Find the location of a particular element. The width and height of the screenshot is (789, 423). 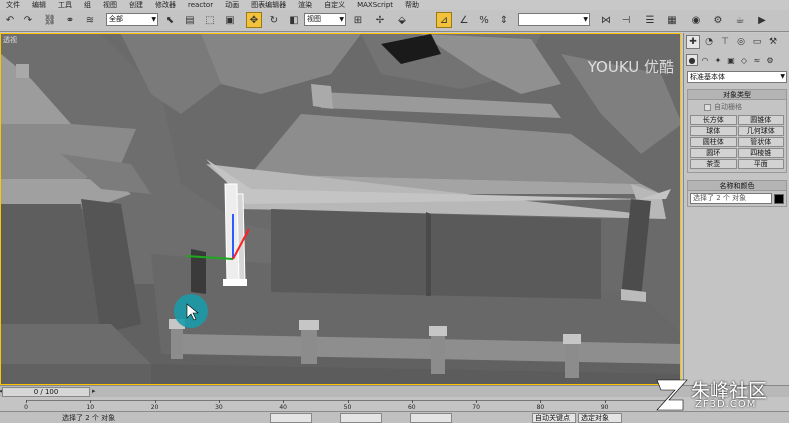

named-selection-dropdown: ▼ is located at coordinates (554, 19).